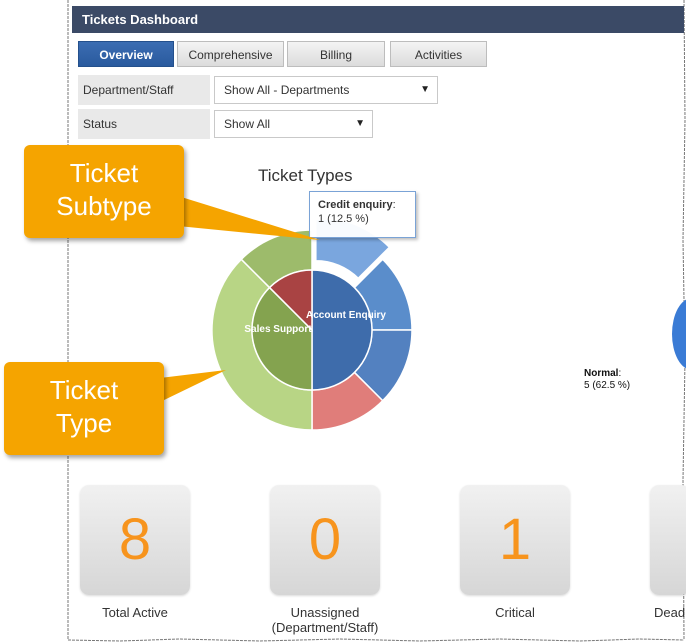 This screenshot has width=686, height=643. I want to click on dead-label: Dead, so click(670, 612).